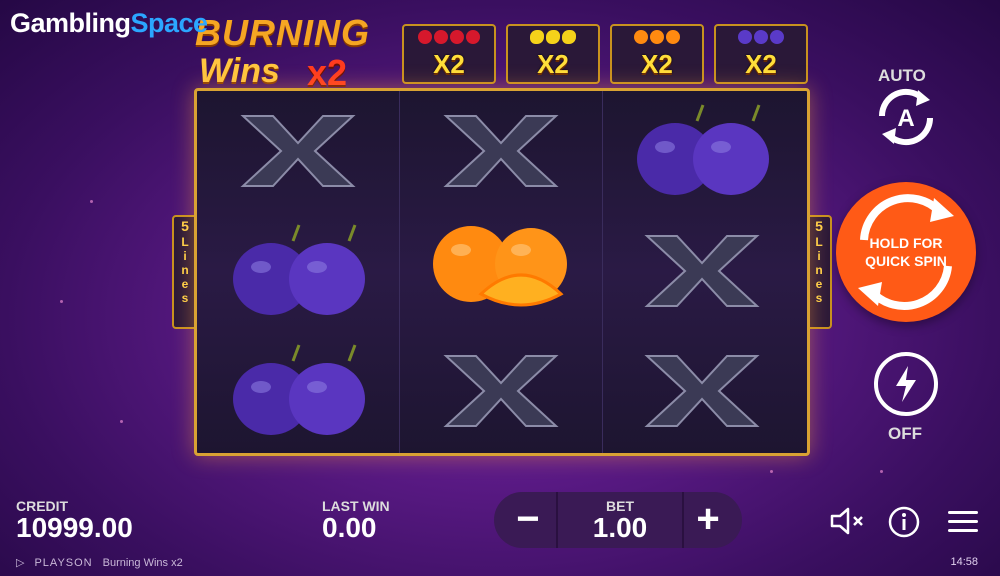 This screenshot has height=576, width=1000. I want to click on turbo-button, so click(906, 384).